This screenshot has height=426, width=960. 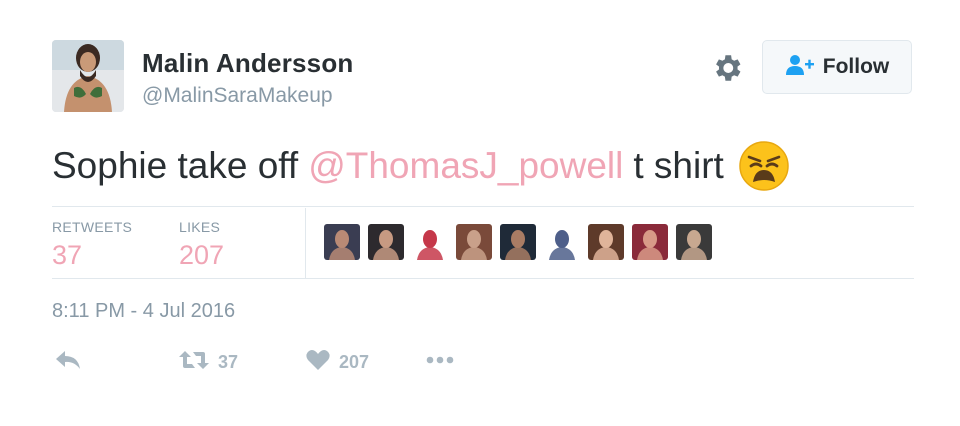 What do you see at coordinates (727, 68) in the screenshot?
I see `gear-icon` at bounding box center [727, 68].